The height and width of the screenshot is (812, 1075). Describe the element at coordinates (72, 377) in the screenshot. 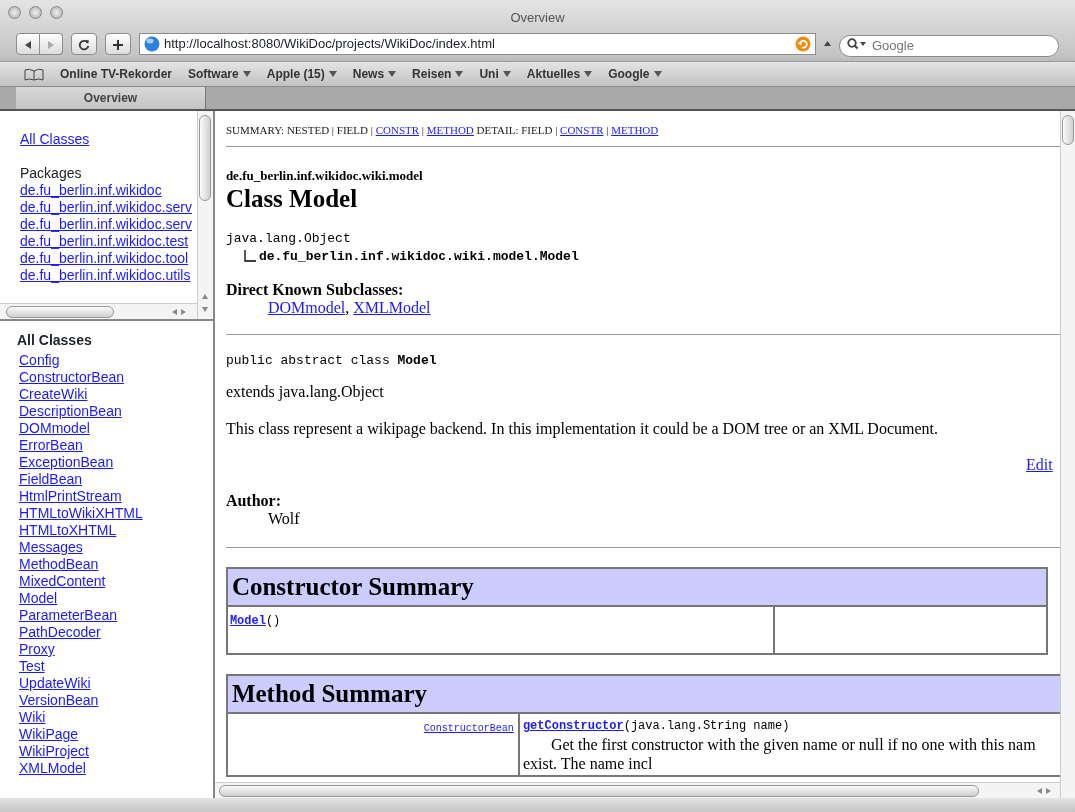

I see `class-link: ConstructorBean` at that location.